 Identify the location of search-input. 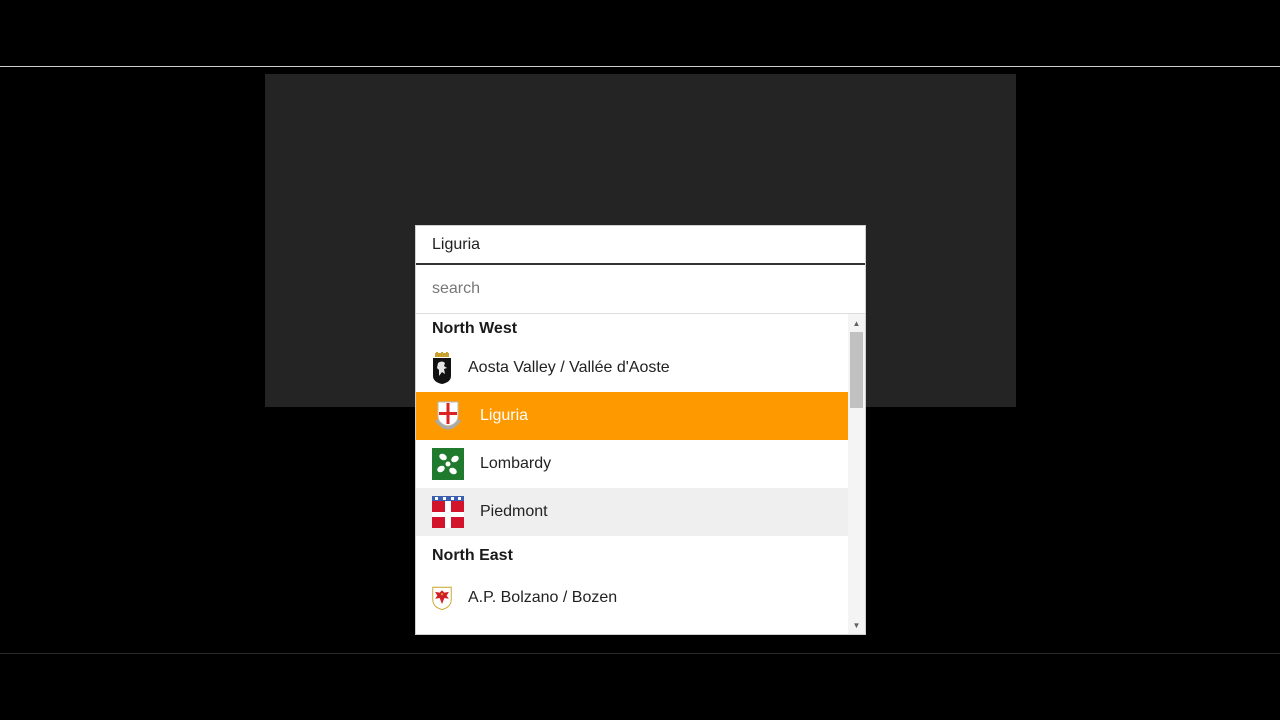
(640, 289).